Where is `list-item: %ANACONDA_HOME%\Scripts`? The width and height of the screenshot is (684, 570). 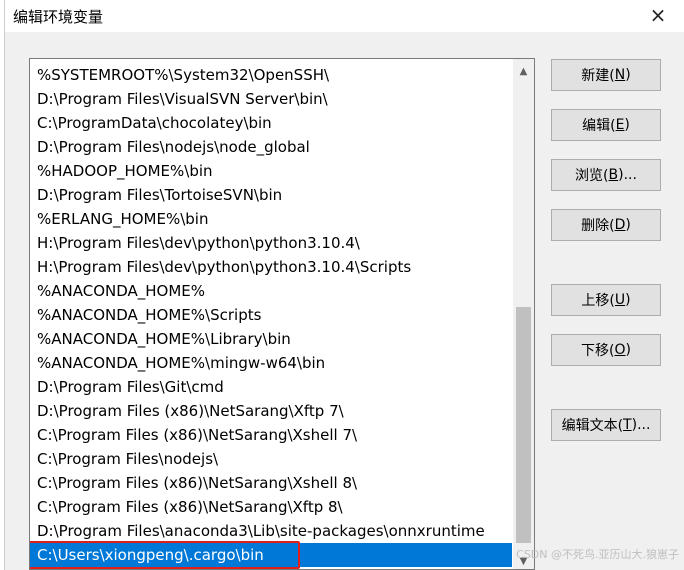 list-item: %ANACONDA_HOME%\Scripts is located at coordinates (271, 315).